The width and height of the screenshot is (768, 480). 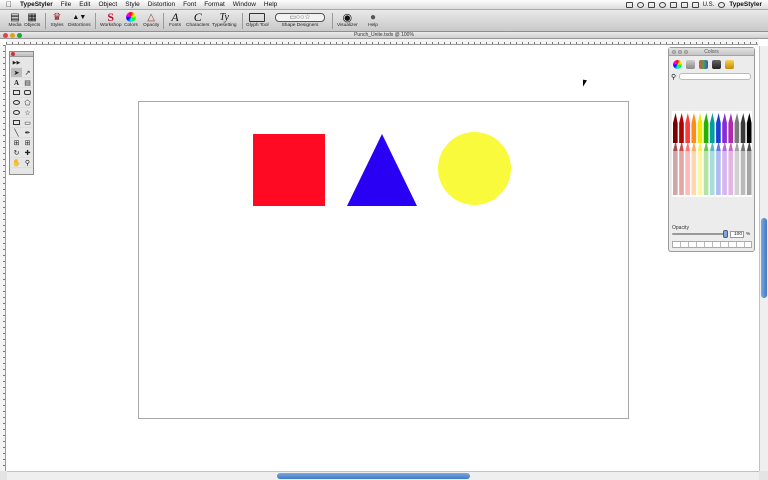 I want to click on text-tool-icon: A, so click(x=16, y=83).